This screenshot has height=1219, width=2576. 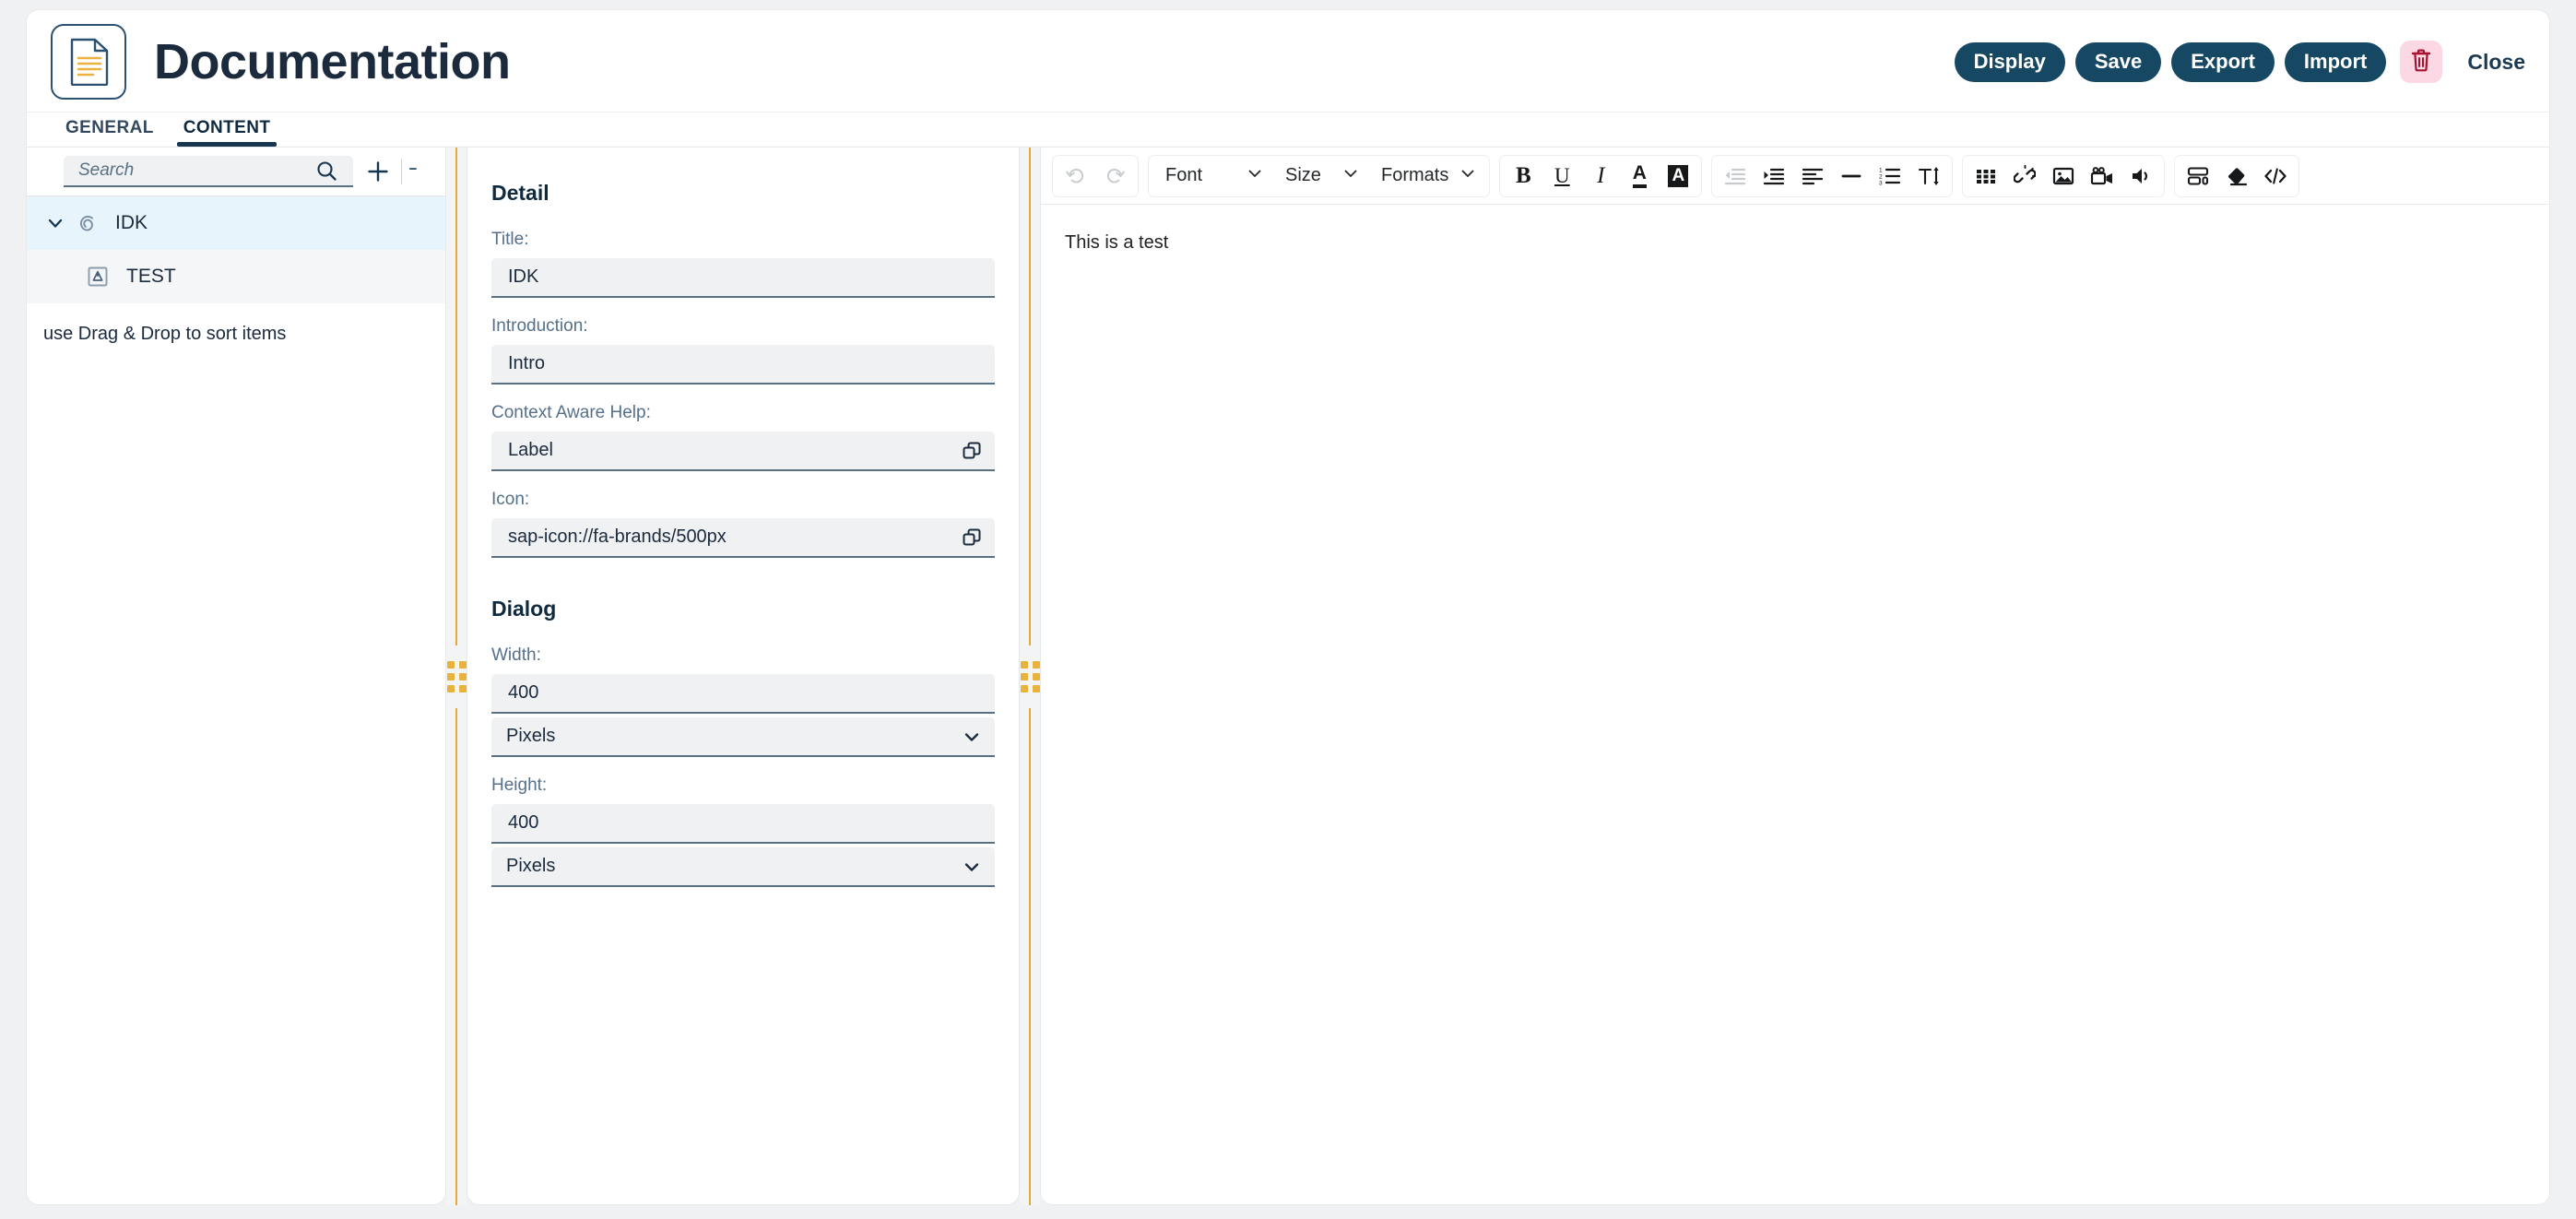 I want to click on toolbar-group-tools, so click(x=2237, y=175).